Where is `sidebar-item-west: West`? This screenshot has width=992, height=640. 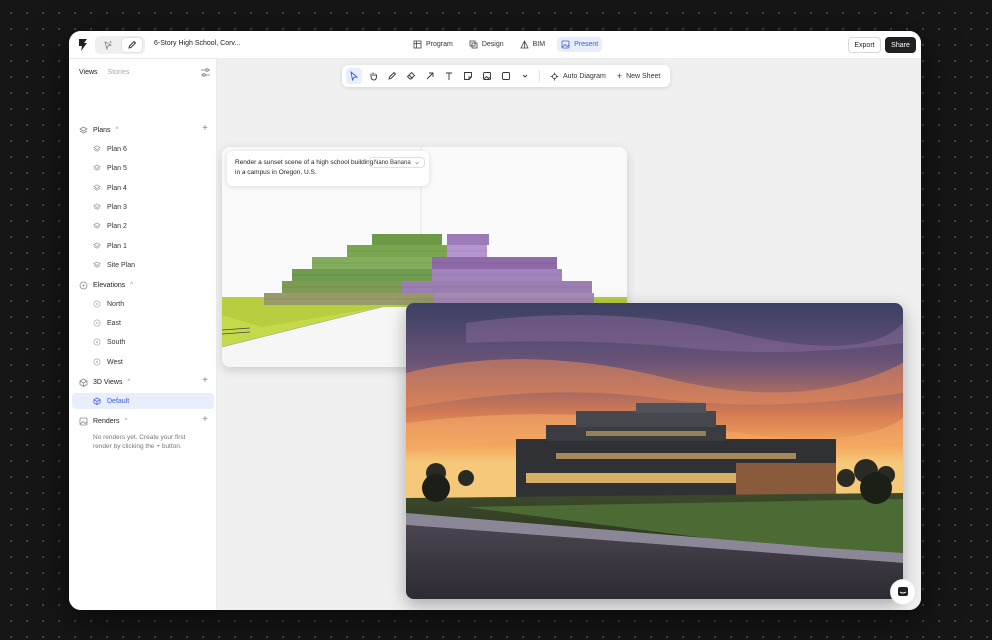
sidebar-item-west: West is located at coordinates (108, 362).